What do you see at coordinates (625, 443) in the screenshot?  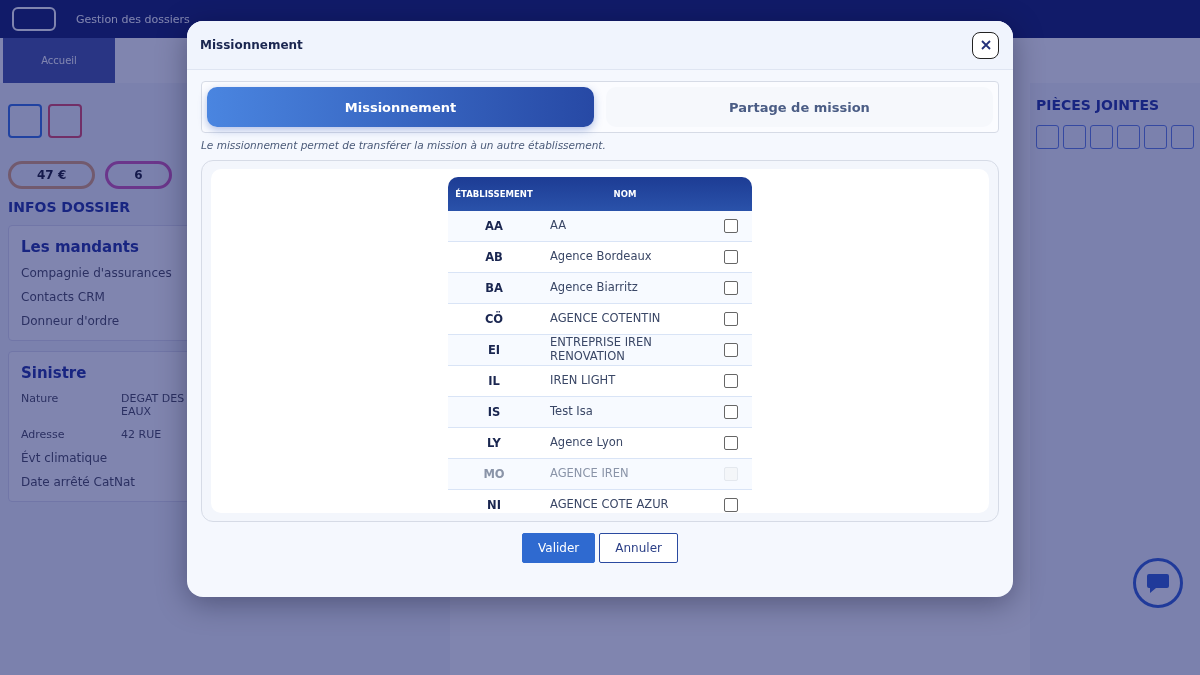 I see `table-cell: Agence Lyon` at bounding box center [625, 443].